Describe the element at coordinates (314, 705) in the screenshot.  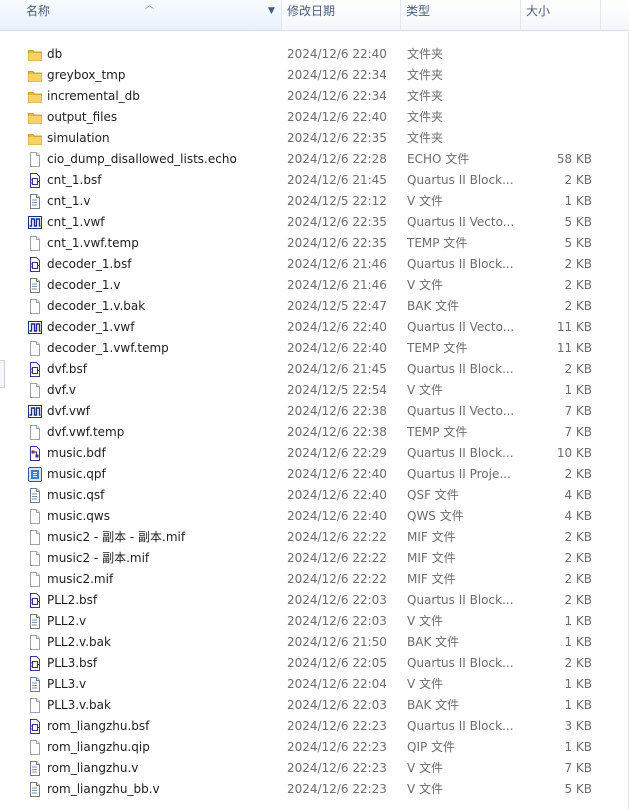
I see `file-row: PLL3.v.bak 2024/12/6 22:03 BAK 文件 1 KB` at that location.